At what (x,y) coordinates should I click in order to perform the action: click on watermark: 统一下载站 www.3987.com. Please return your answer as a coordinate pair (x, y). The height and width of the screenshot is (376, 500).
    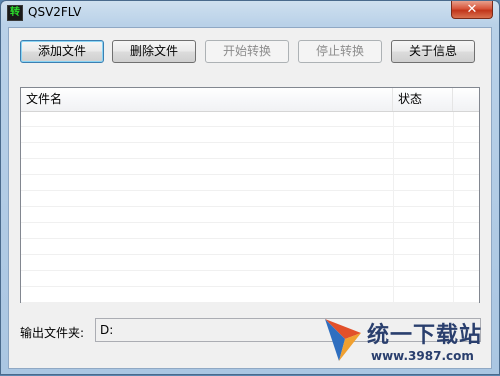
    Looking at the image, I should click on (410, 344).